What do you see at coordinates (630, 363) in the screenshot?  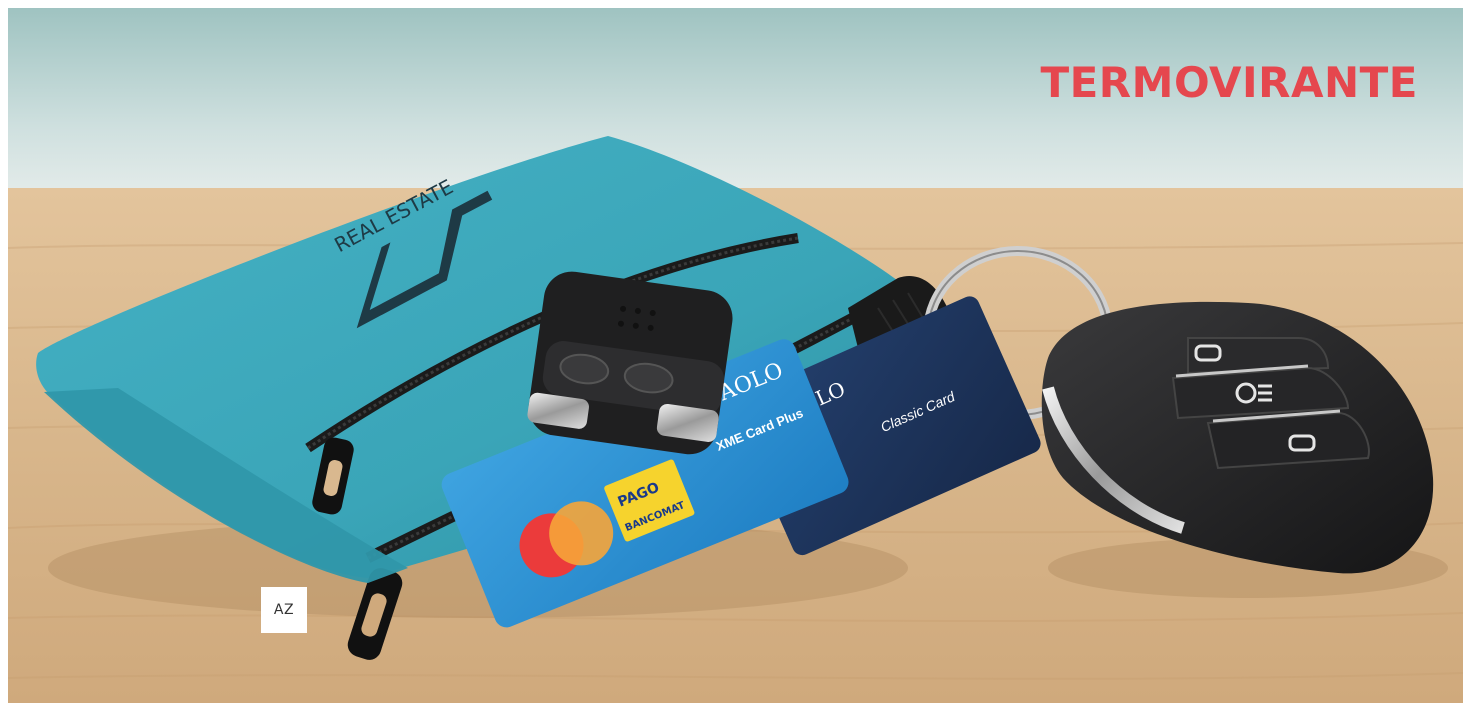 I see `garage-remote` at bounding box center [630, 363].